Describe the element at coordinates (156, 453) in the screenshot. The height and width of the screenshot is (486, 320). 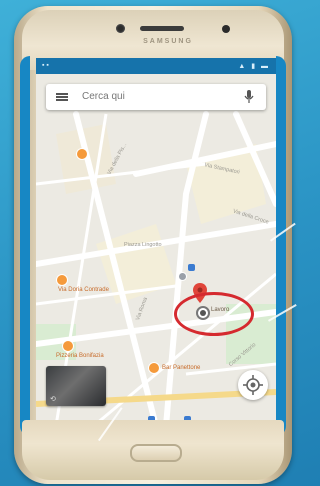
I see `home-button` at that location.